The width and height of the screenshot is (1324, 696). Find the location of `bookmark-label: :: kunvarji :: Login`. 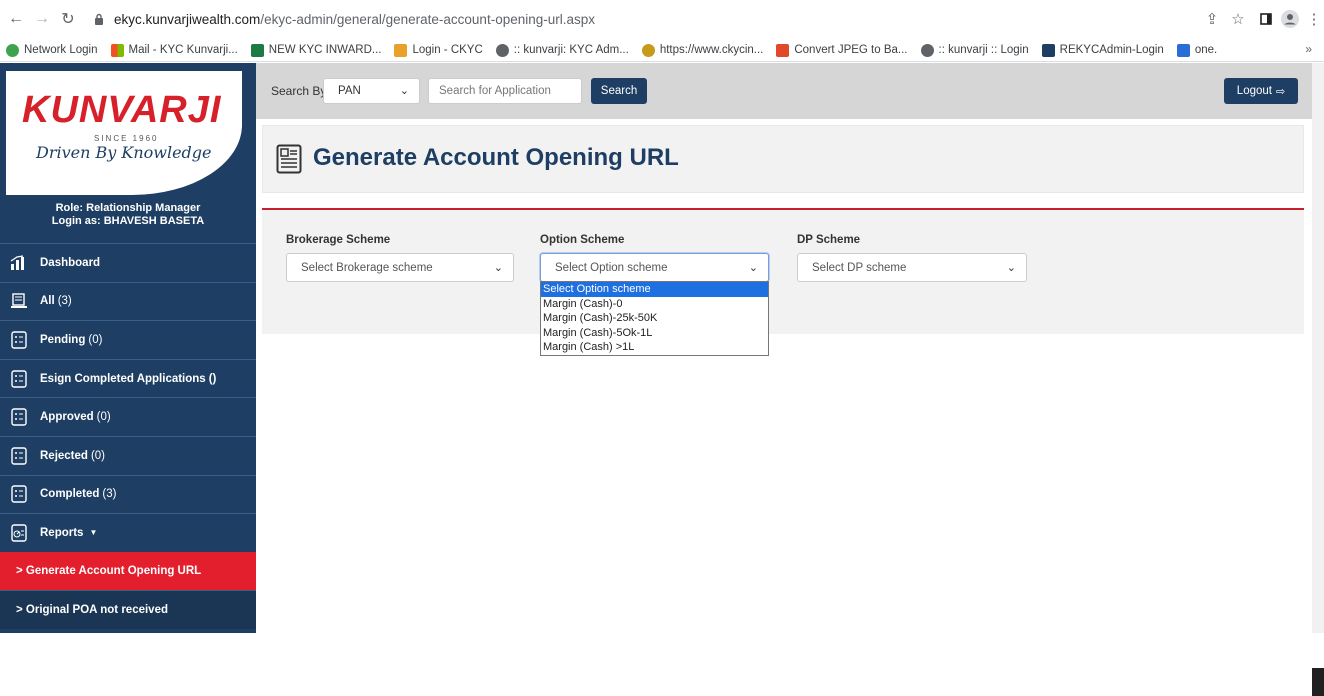

bookmark-label: :: kunvarji :: Login is located at coordinates (983, 50).